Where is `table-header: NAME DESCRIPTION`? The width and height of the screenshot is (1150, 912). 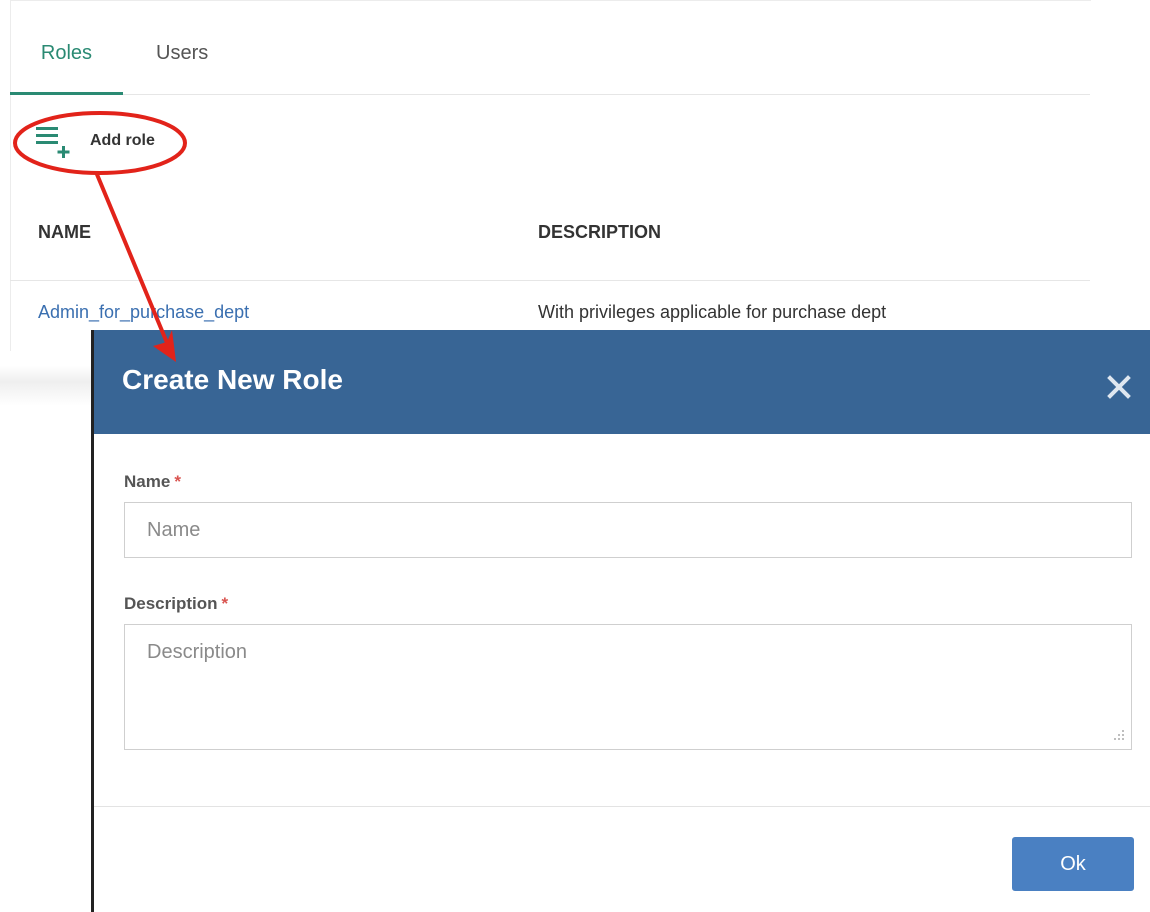
table-header: NAME DESCRIPTION is located at coordinates (550, 239).